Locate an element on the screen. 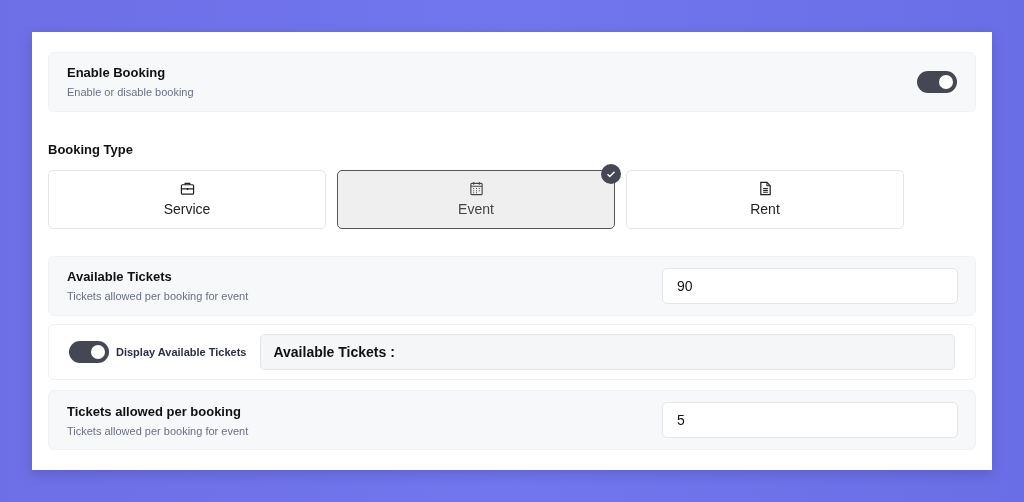 The height and width of the screenshot is (502, 1024). number-field: 5 is located at coordinates (810, 420).